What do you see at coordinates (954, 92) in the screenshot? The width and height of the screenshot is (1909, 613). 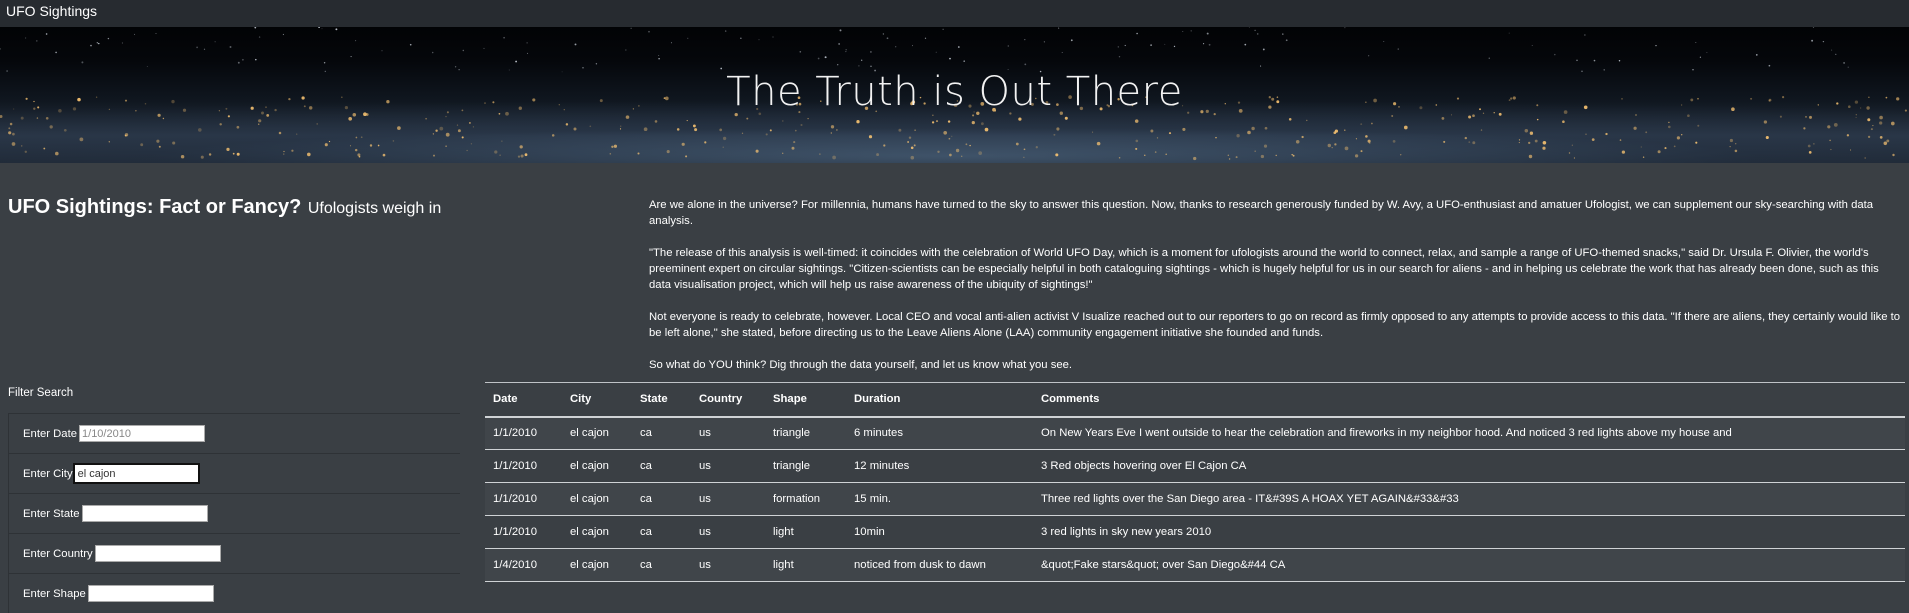 I see `hero-title: The Truth is Out There` at bounding box center [954, 92].